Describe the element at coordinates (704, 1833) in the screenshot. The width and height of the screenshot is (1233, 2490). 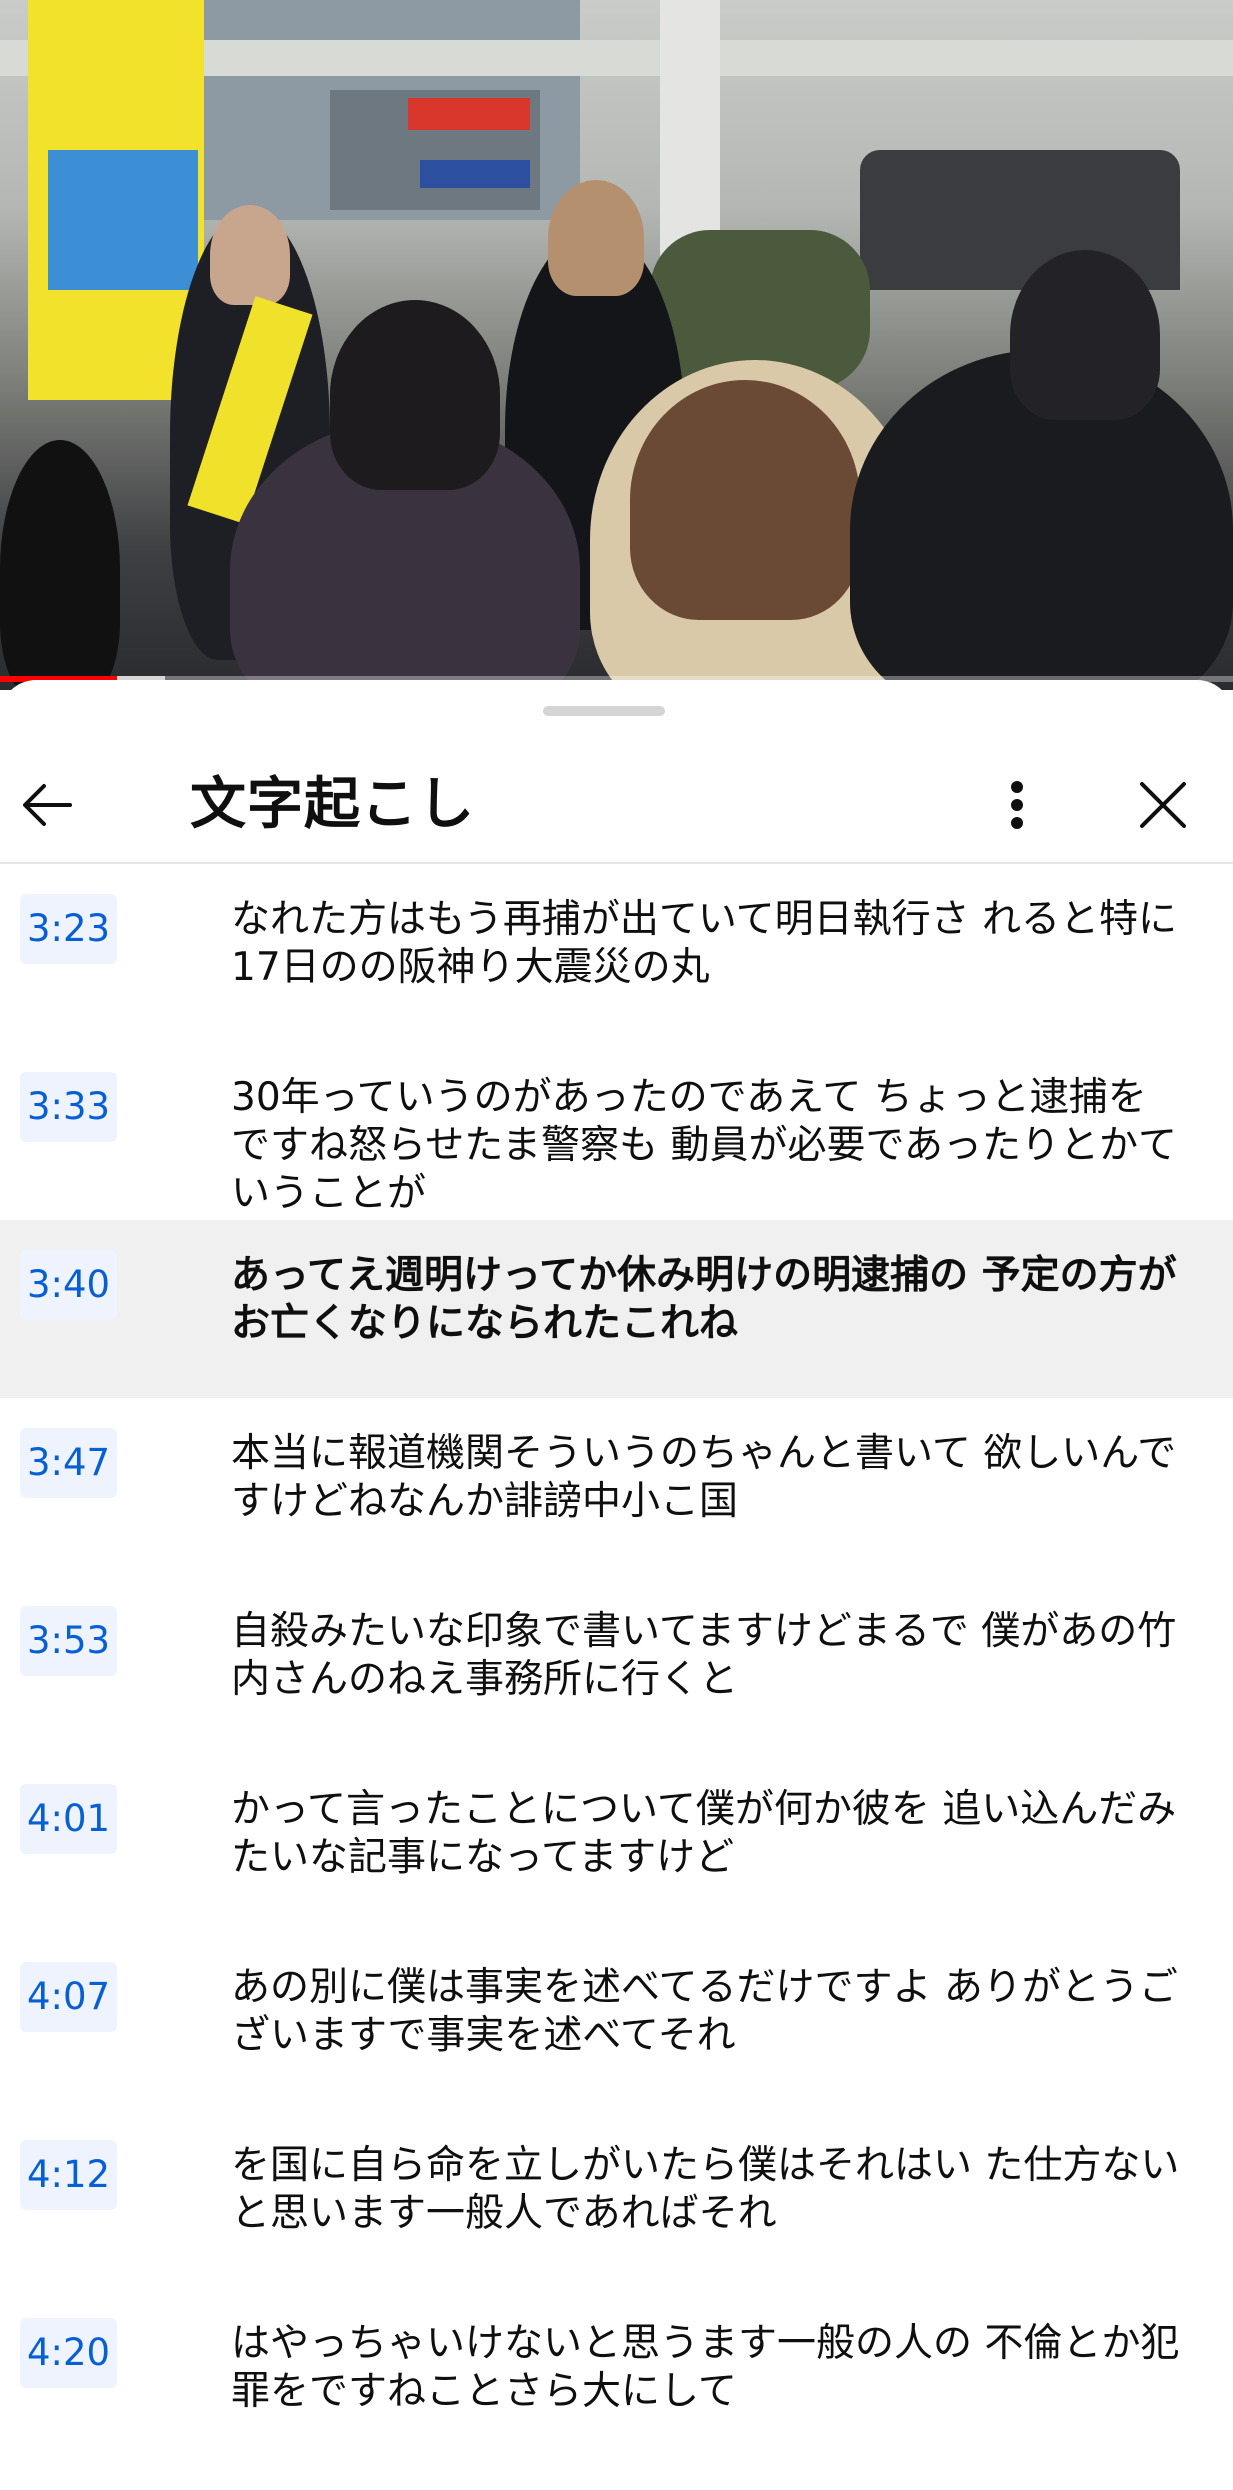
I see `segment-text: かって言ったことについて僕が何か彼を 追い込んだみたいな記事になってますけど` at that location.